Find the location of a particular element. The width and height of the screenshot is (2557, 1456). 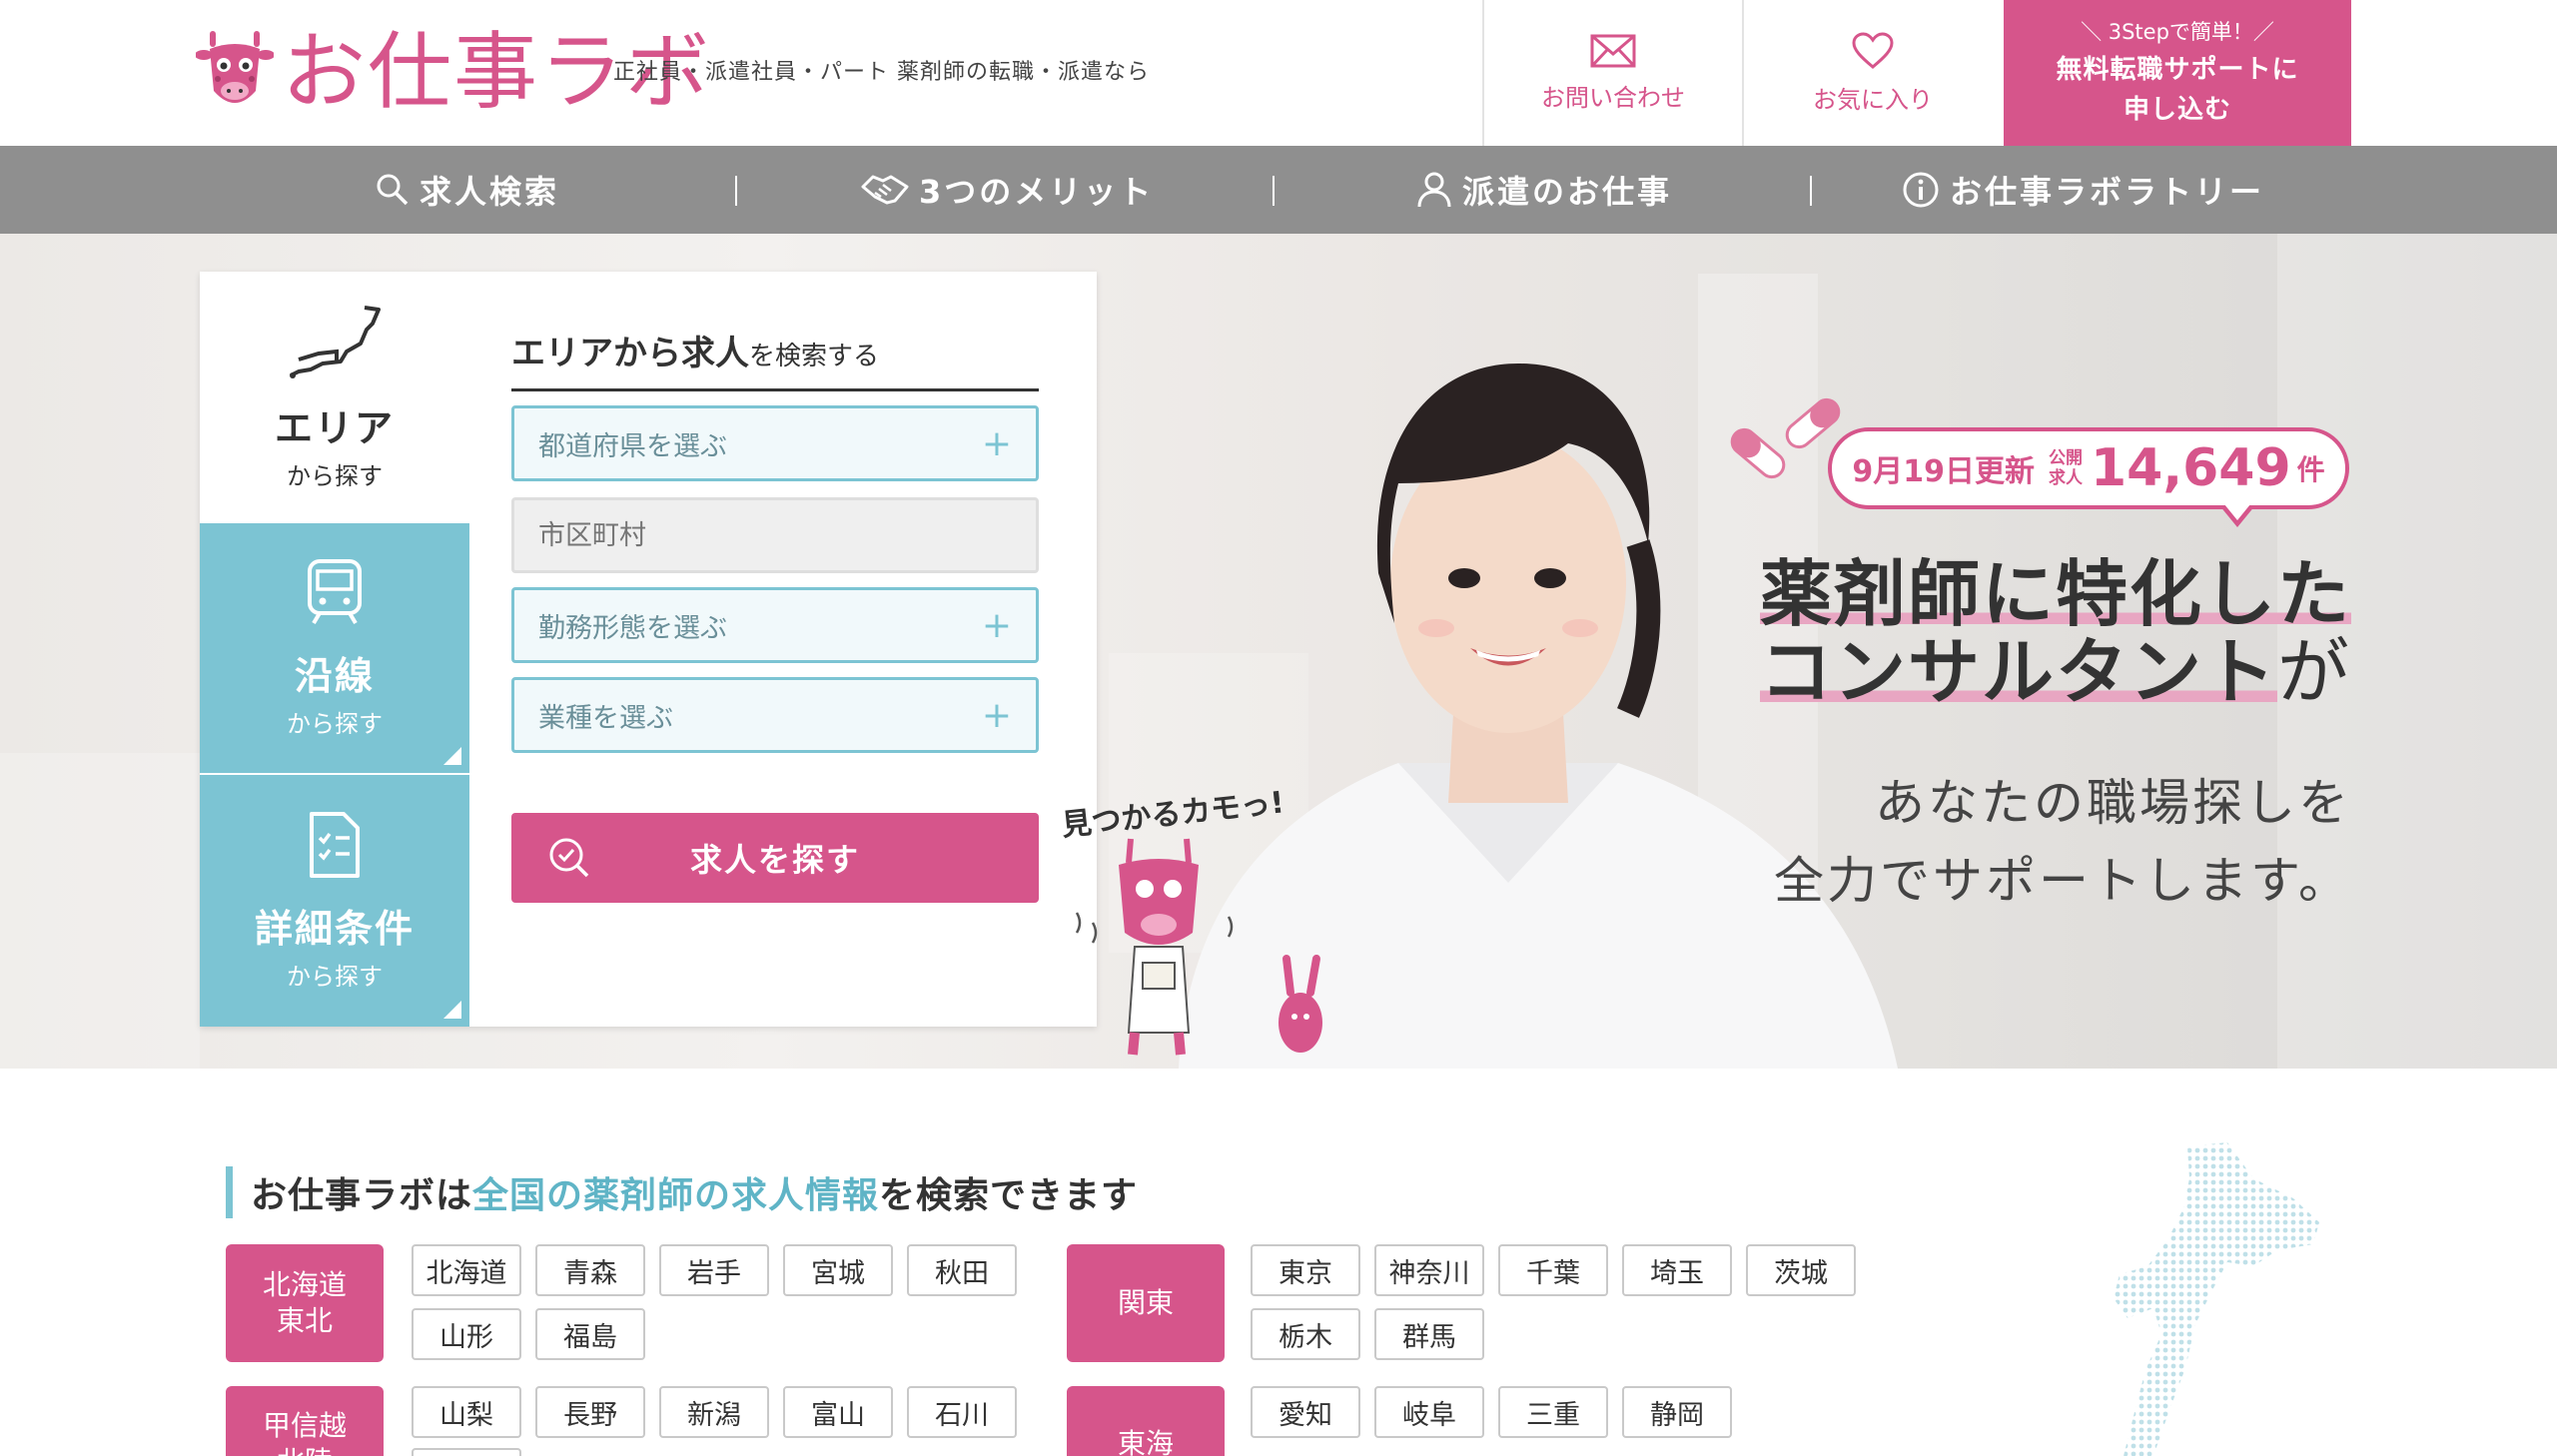

public-label-2: 求人 is located at coordinates (2065, 478).